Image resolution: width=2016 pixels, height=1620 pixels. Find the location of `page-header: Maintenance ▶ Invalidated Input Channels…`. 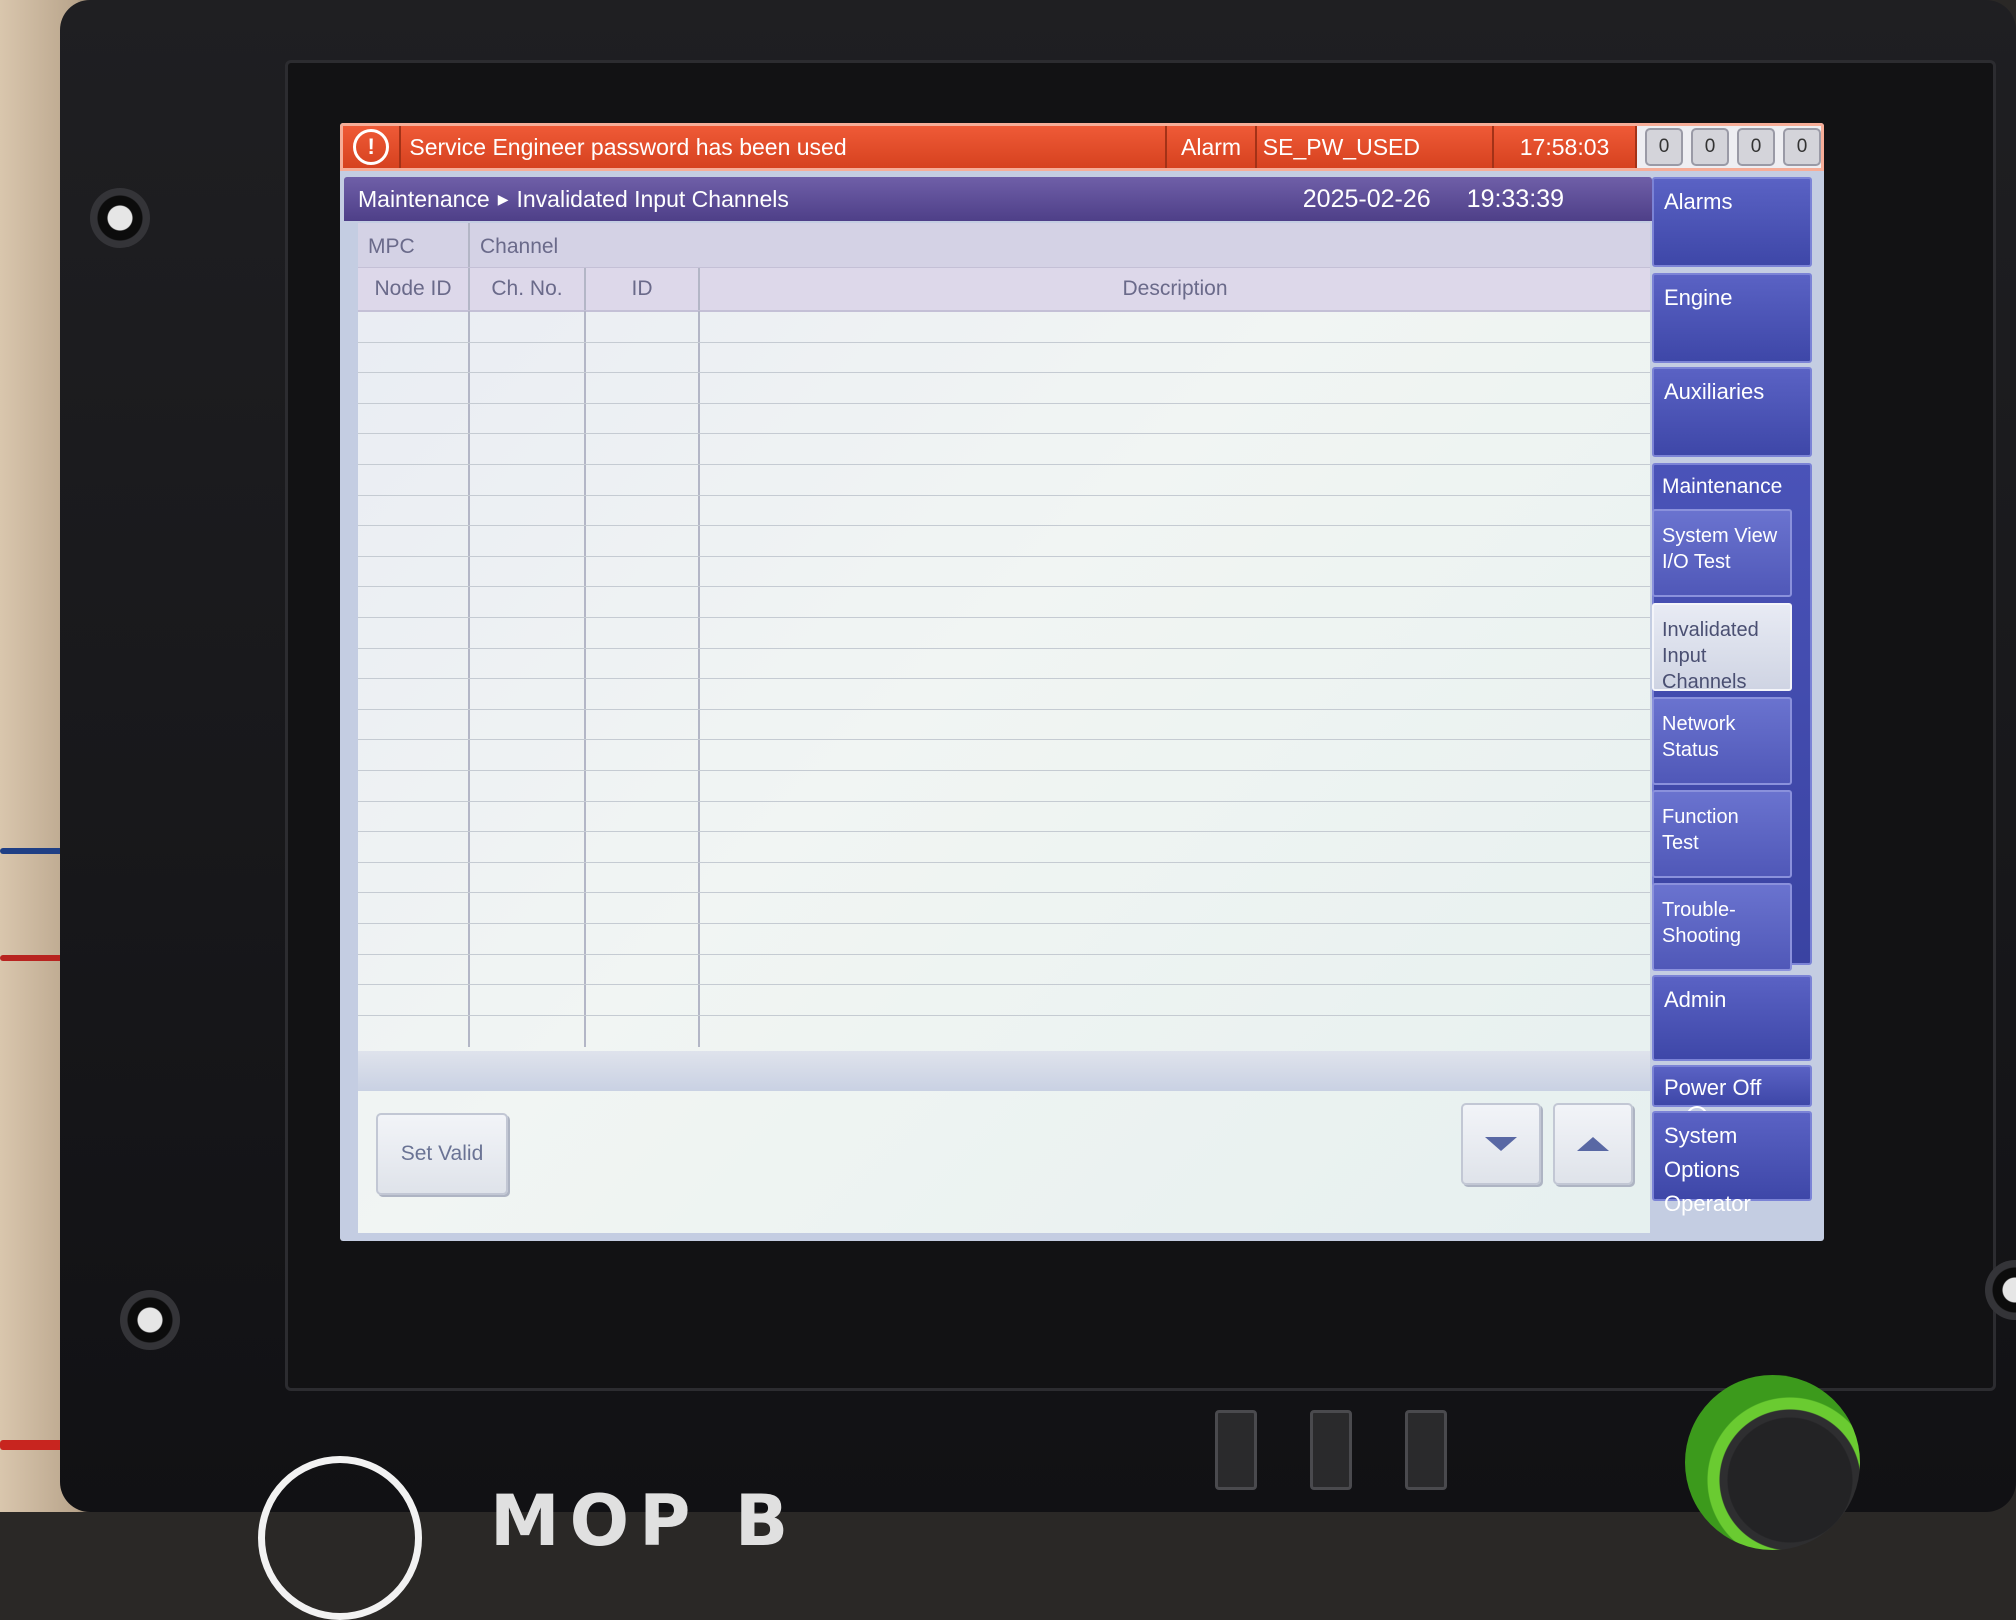

page-header: Maintenance ▶ Invalidated Input Channels… is located at coordinates (998, 199).